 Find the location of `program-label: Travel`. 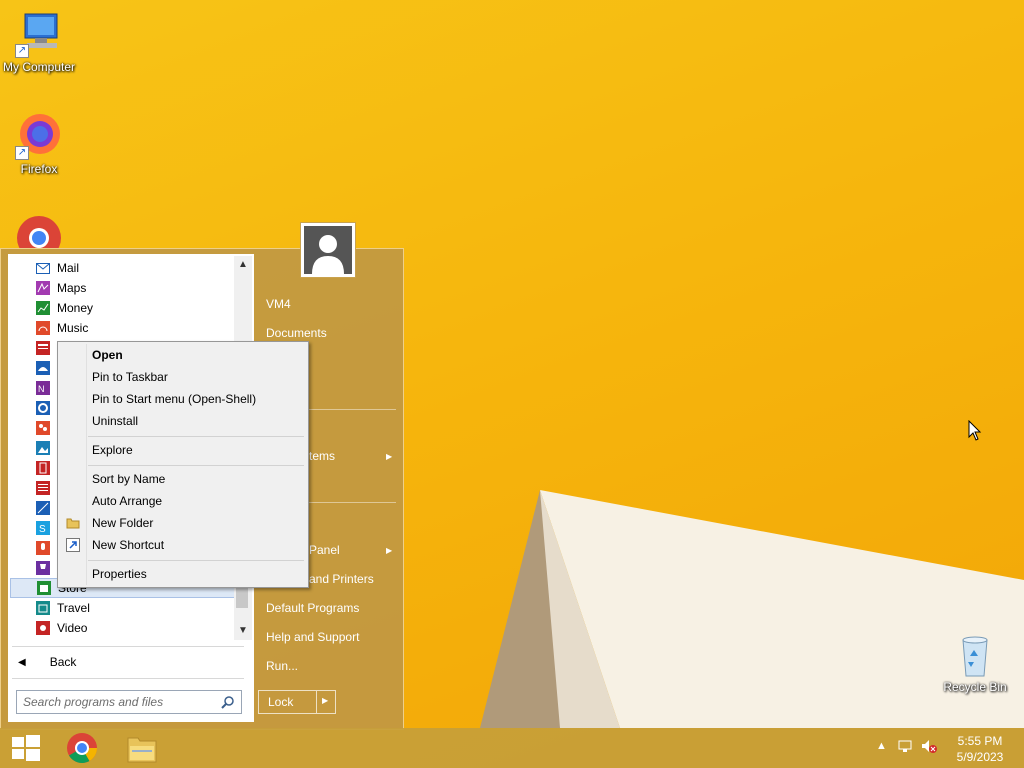

program-label: Travel is located at coordinates (73, 608).